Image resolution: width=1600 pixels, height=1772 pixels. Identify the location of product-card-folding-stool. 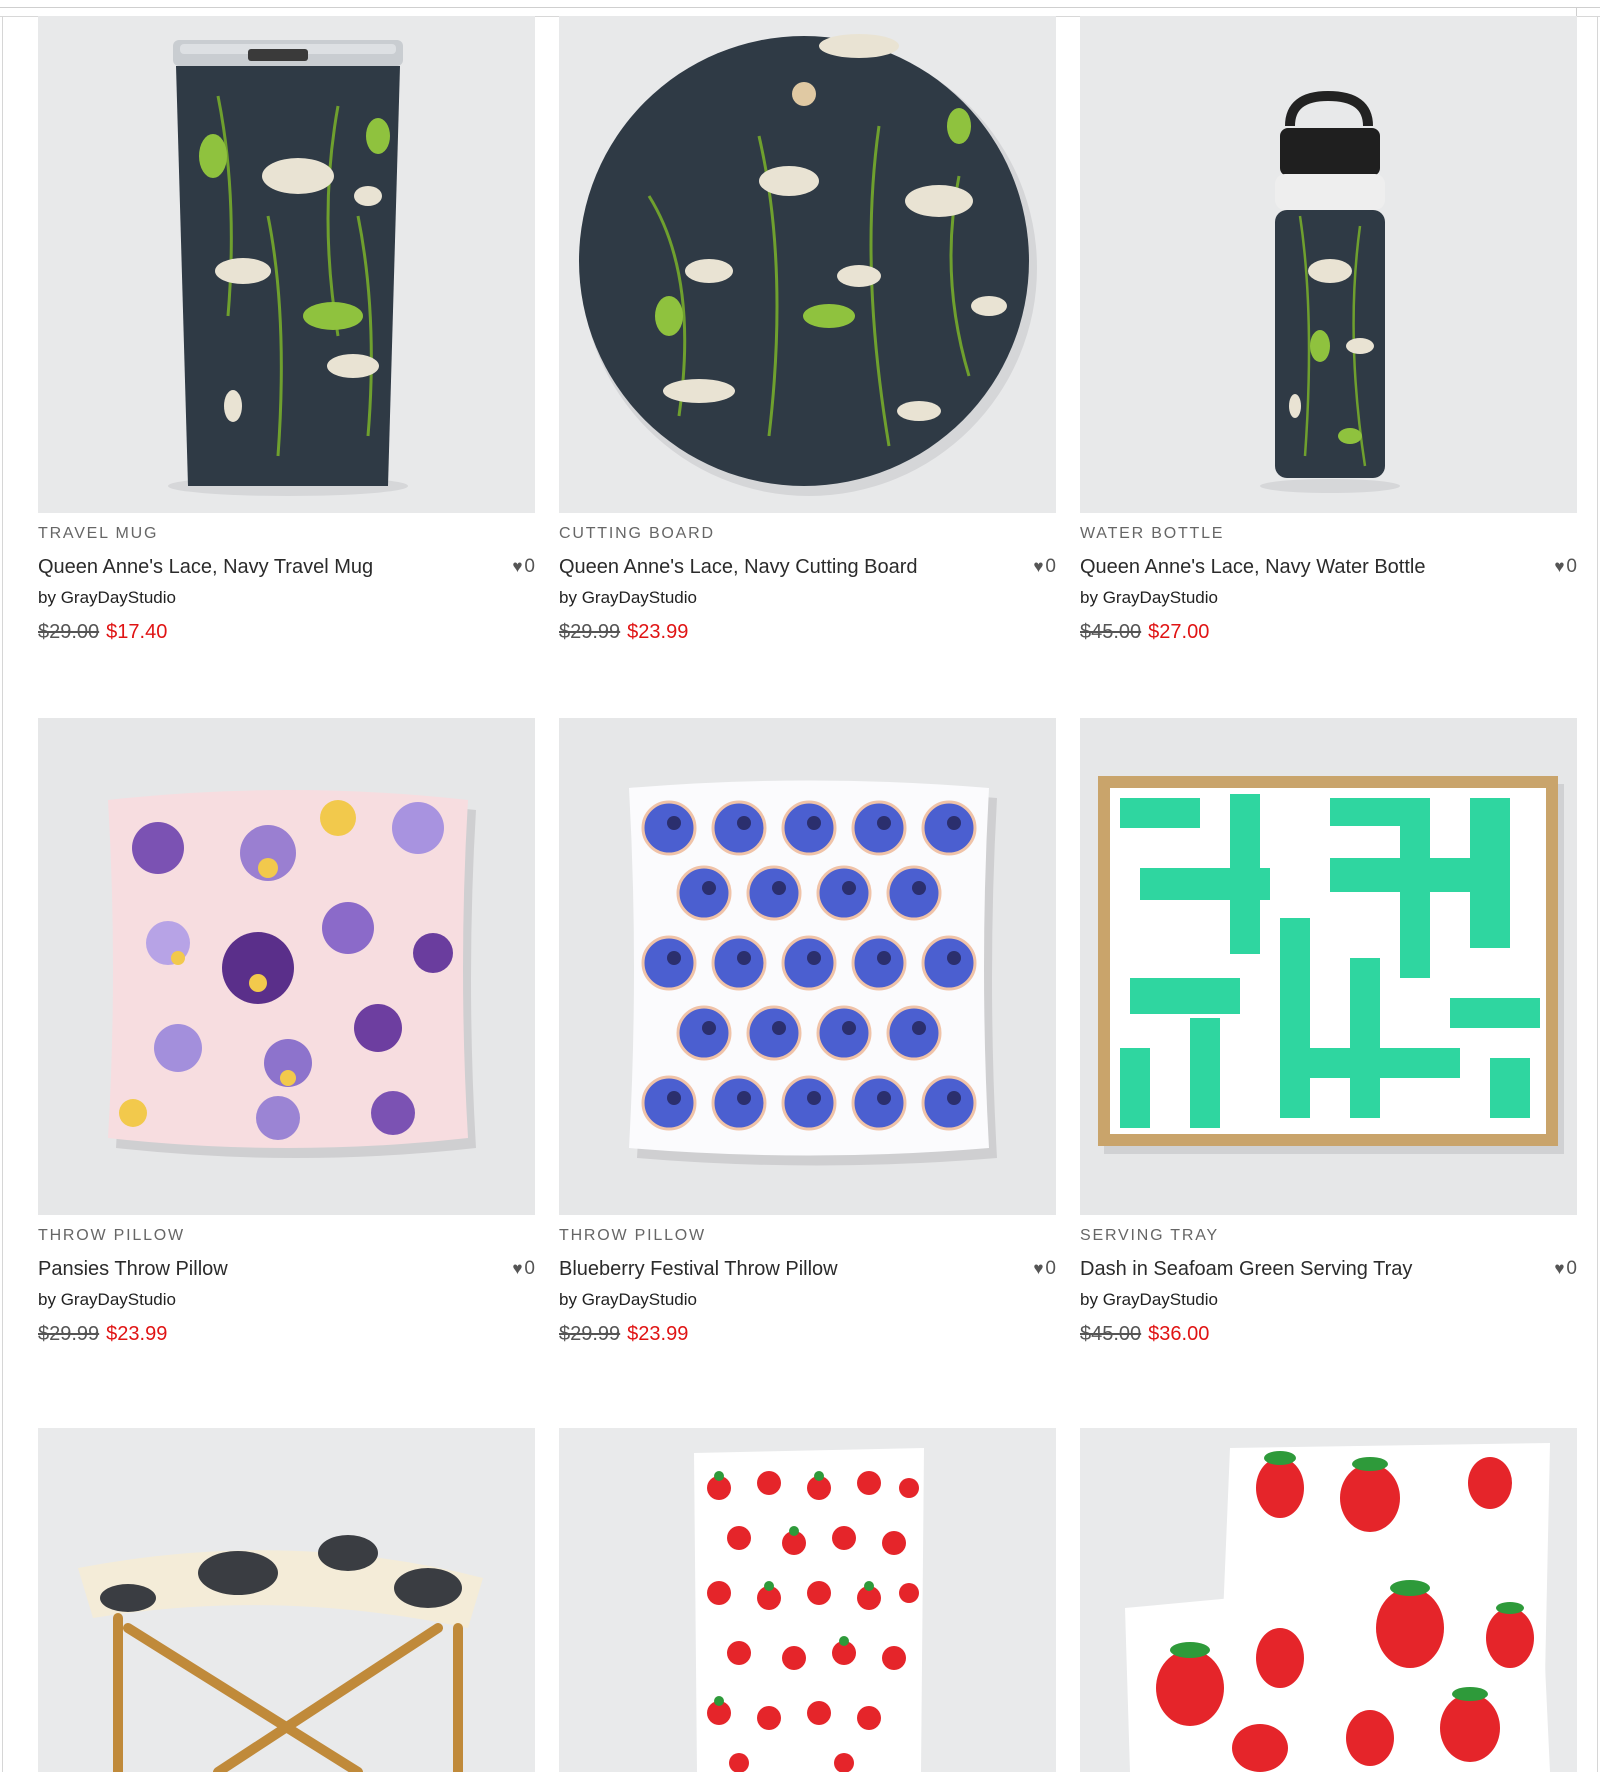
(286, 1600).